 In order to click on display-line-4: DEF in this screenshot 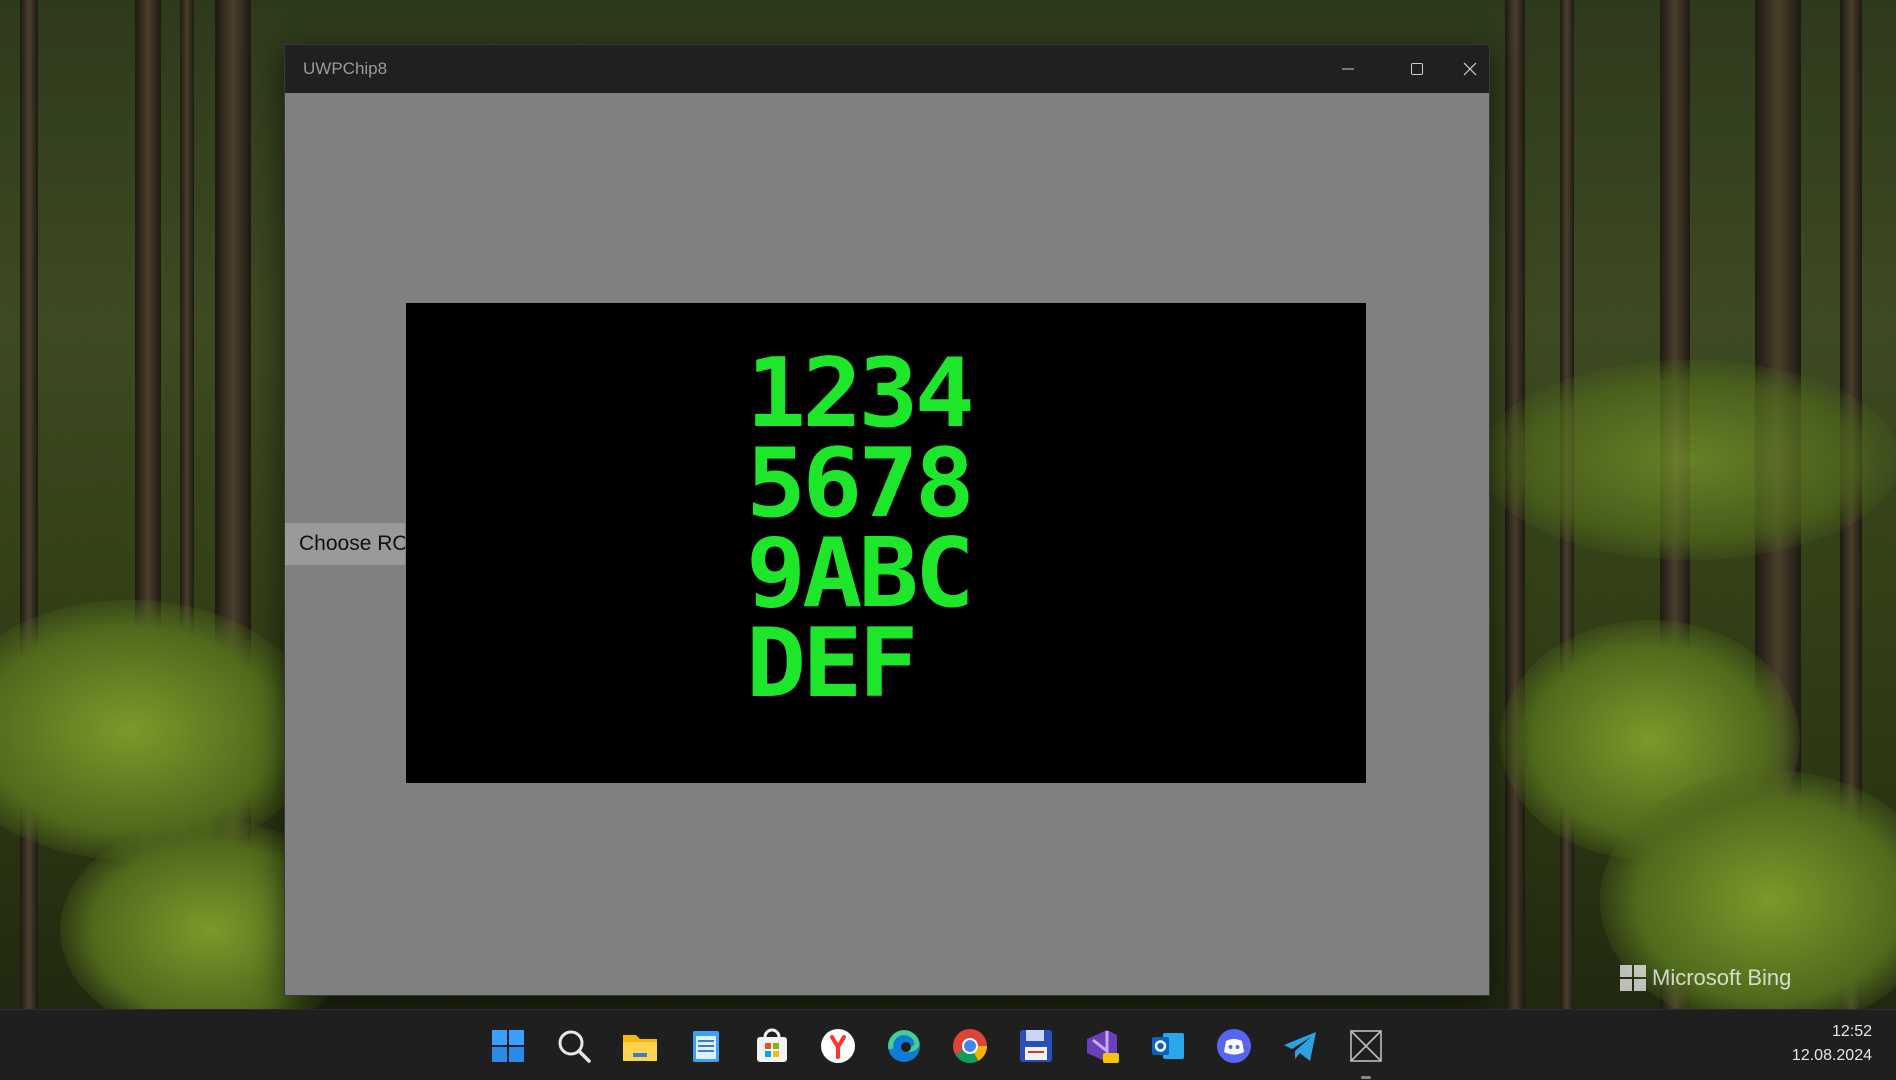, I will do `click(832, 663)`.